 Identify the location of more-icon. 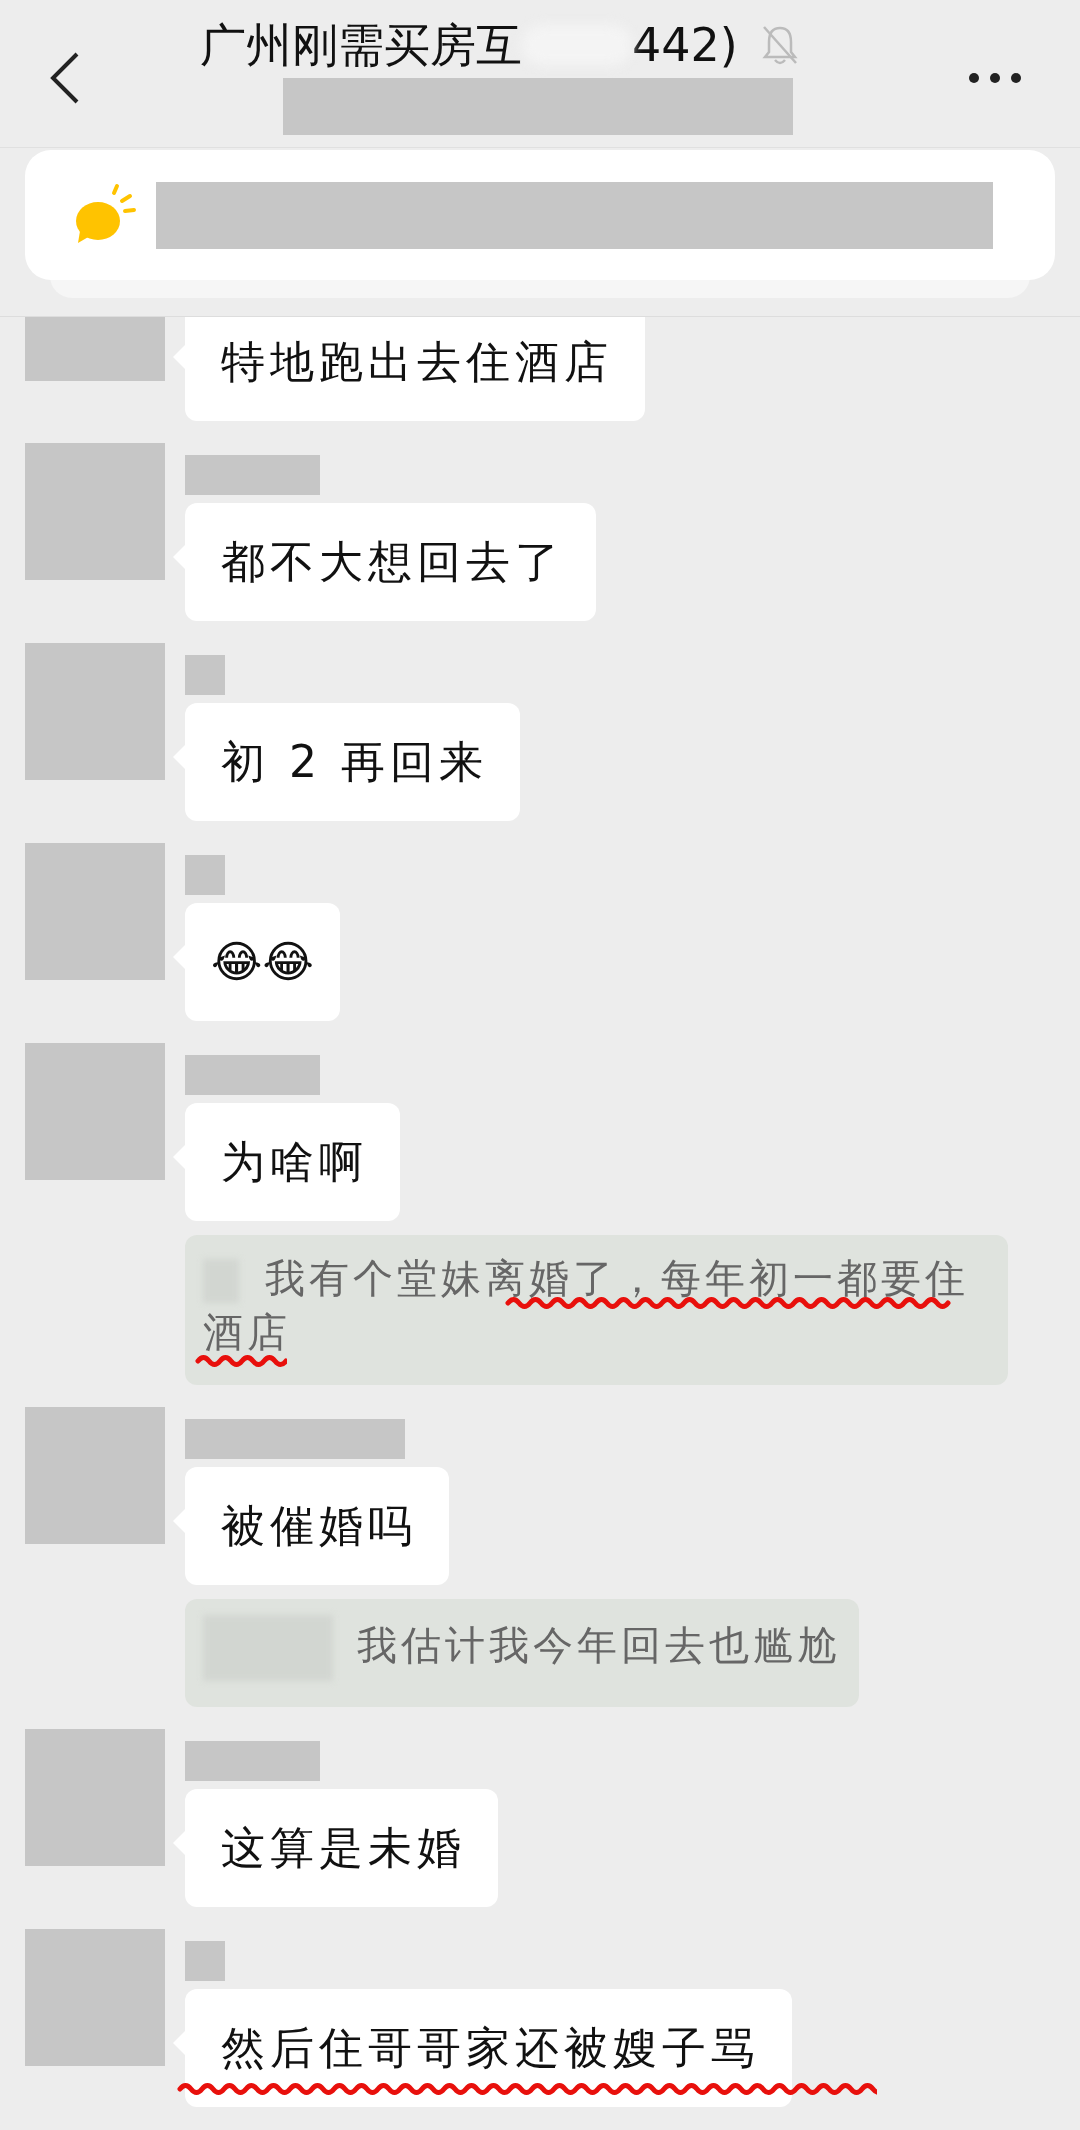
(995, 78).